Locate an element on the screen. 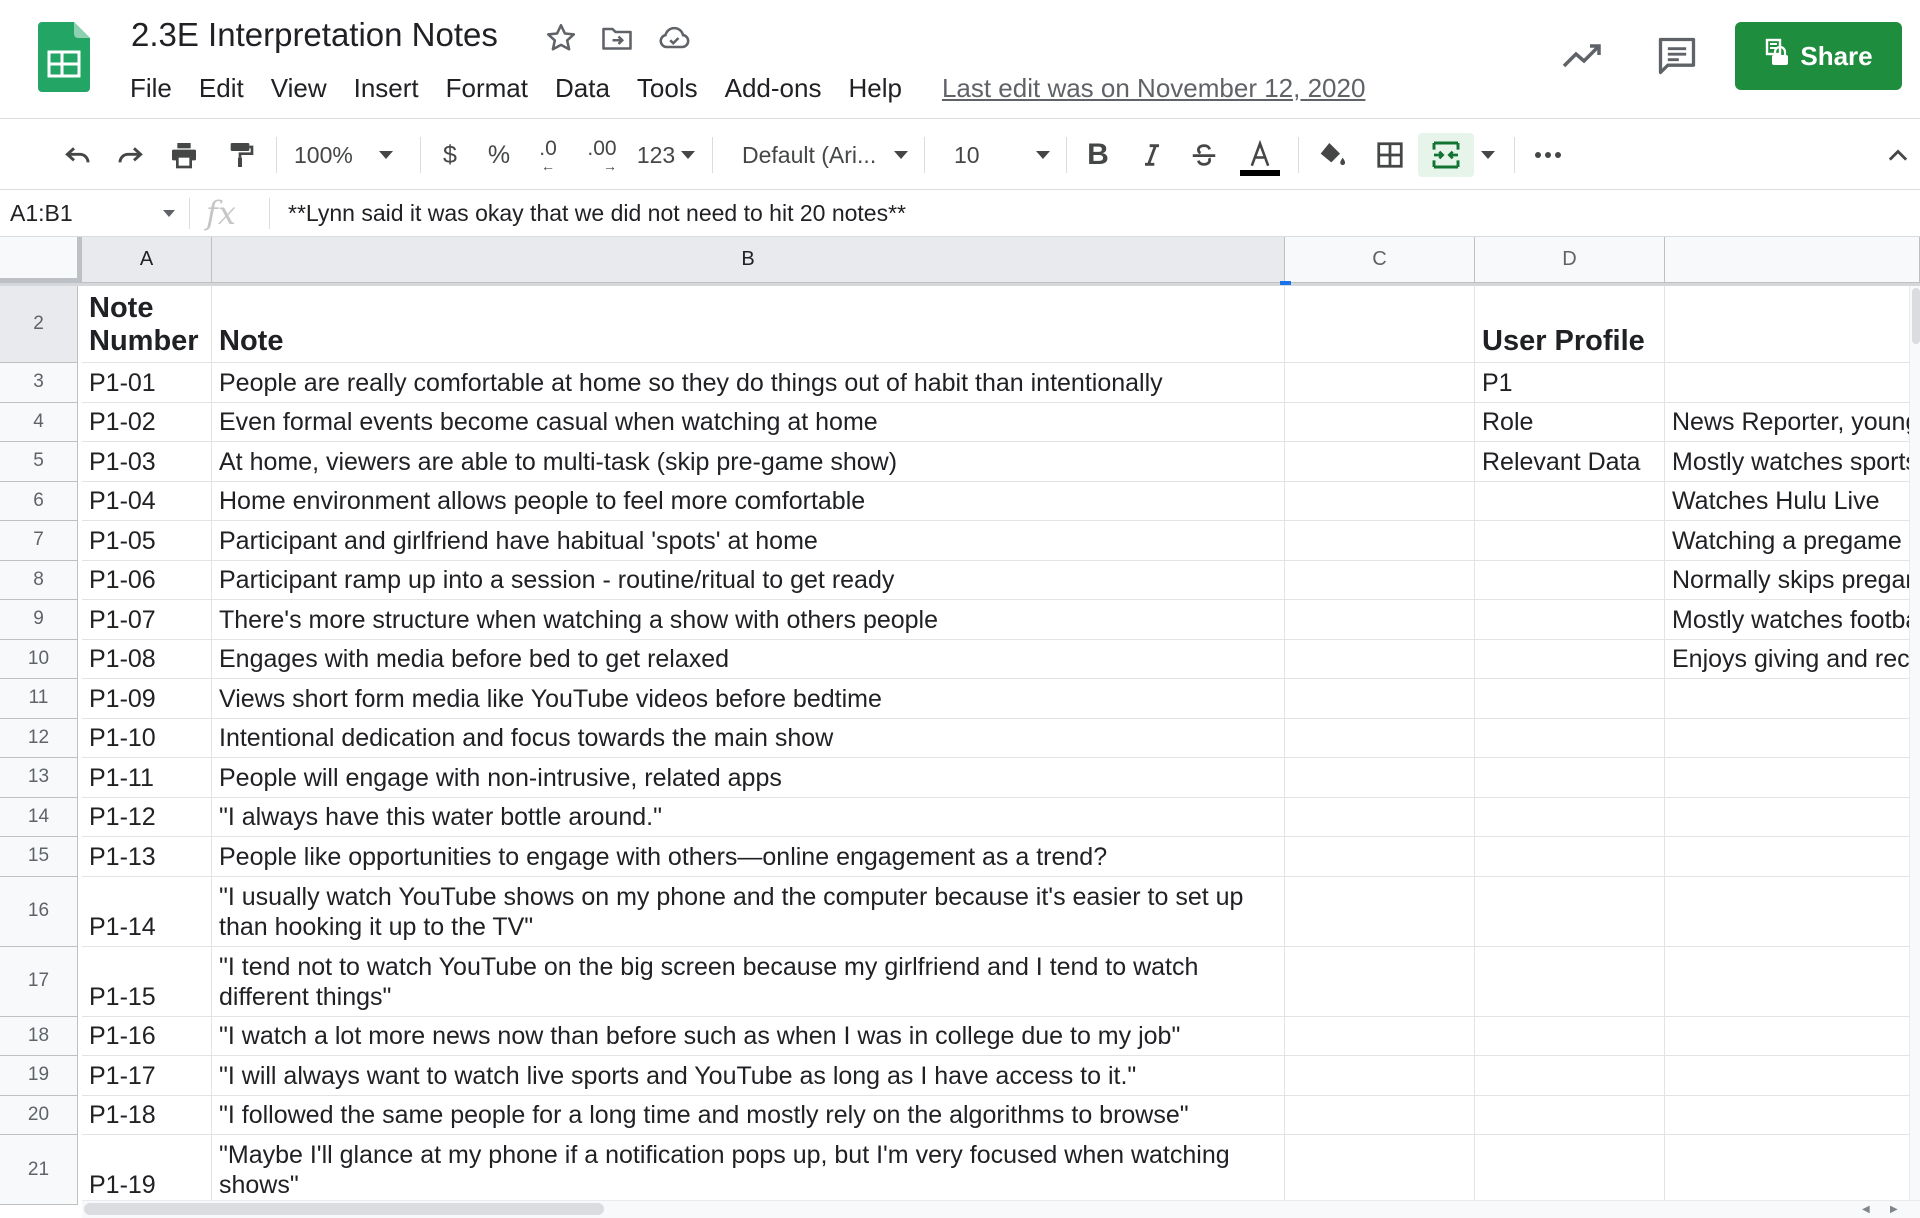 Image resolution: width=1920 pixels, height=1218 pixels. cell-a4: P1-02 is located at coordinates (147, 422).